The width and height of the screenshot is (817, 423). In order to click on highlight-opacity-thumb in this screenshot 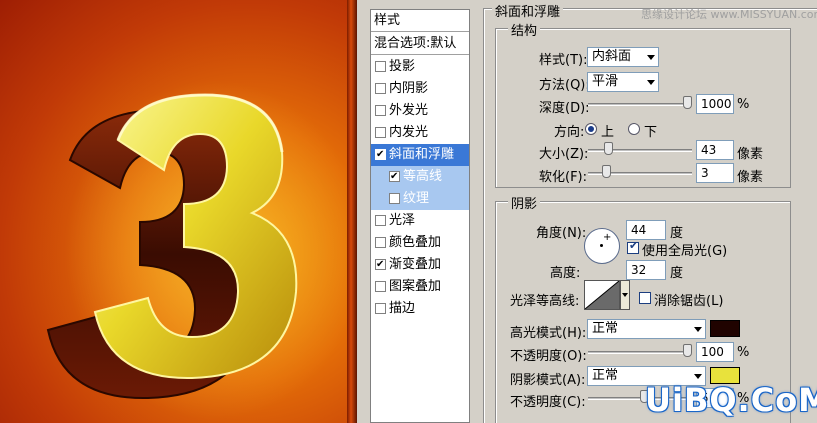, I will do `click(687, 350)`.